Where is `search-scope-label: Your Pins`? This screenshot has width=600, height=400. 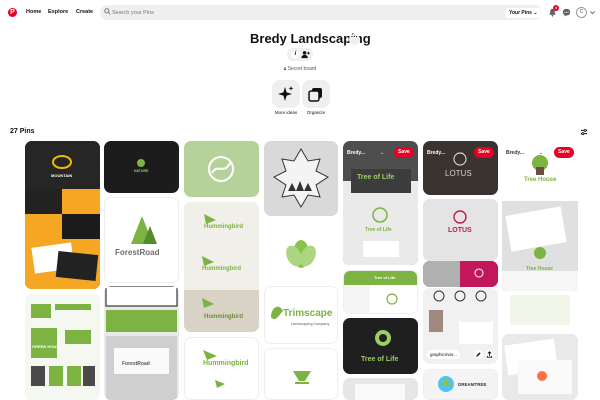
search-scope-label: Your Pins is located at coordinates (520, 13).